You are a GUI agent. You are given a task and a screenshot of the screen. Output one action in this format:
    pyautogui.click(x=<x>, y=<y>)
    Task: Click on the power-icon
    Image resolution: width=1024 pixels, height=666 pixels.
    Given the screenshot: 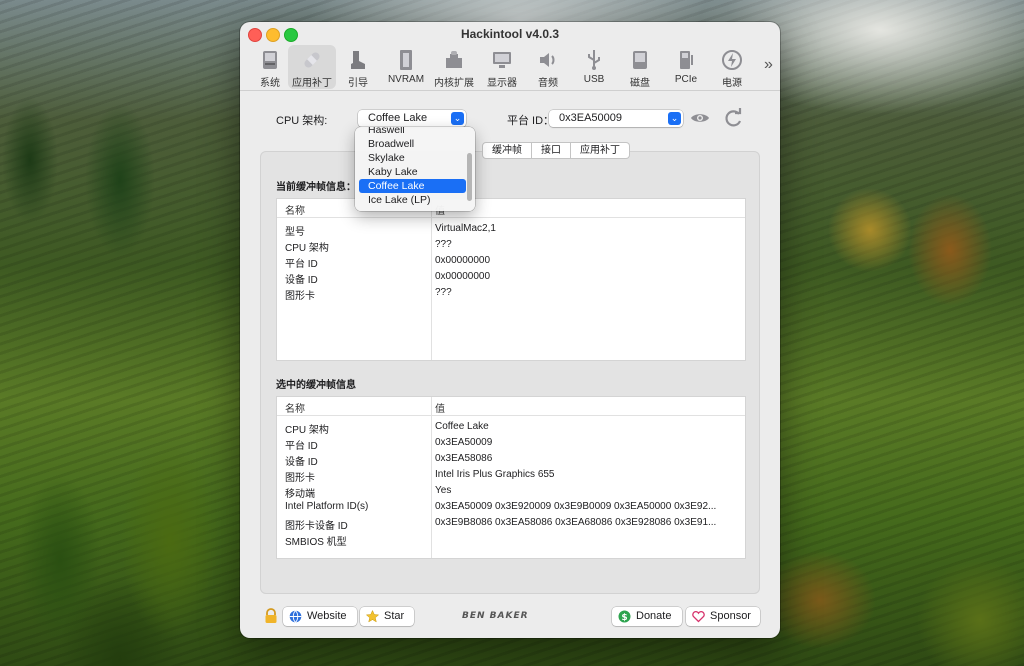 What is the action you would take?
    pyautogui.click(x=732, y=60)
    